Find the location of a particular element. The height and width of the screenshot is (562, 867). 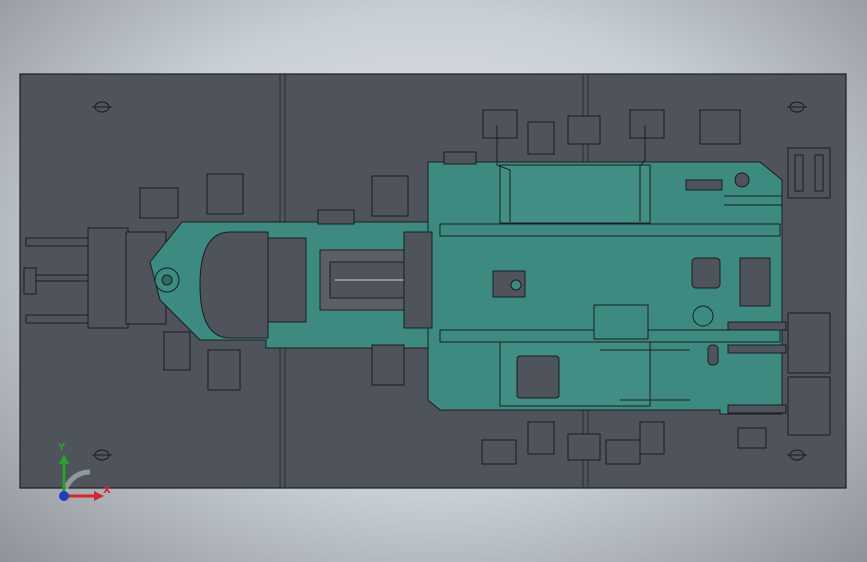

coordinate-triad: Y X is located at coordinates (82, 475).